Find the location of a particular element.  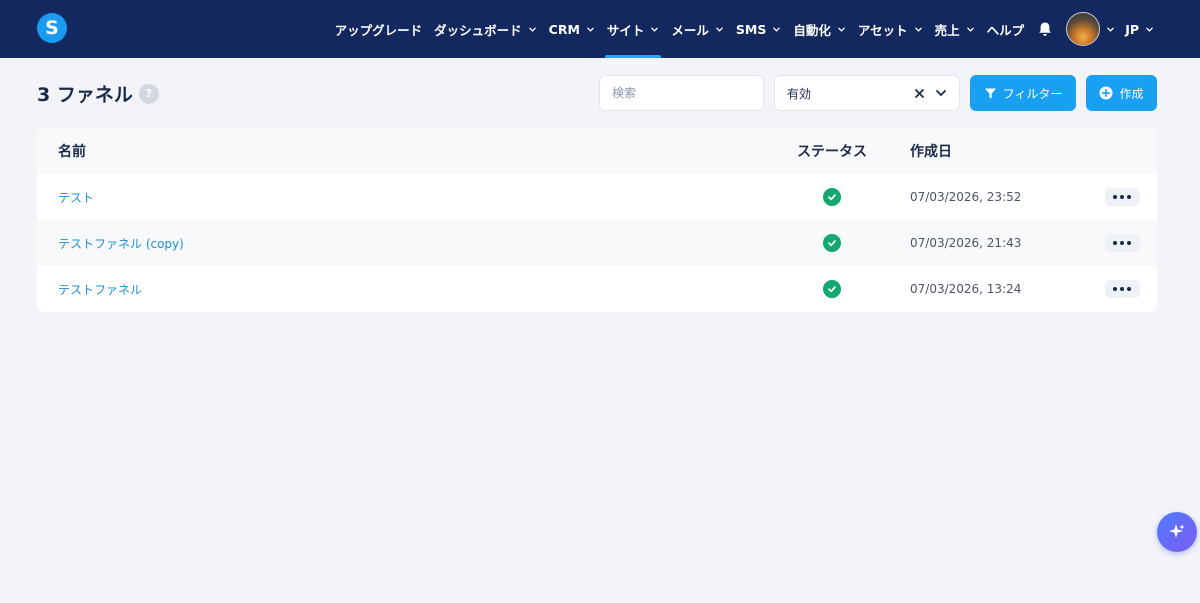

table-row: テストファネル 07/03/2026, 13:24 is located at coordinates (597, 289).